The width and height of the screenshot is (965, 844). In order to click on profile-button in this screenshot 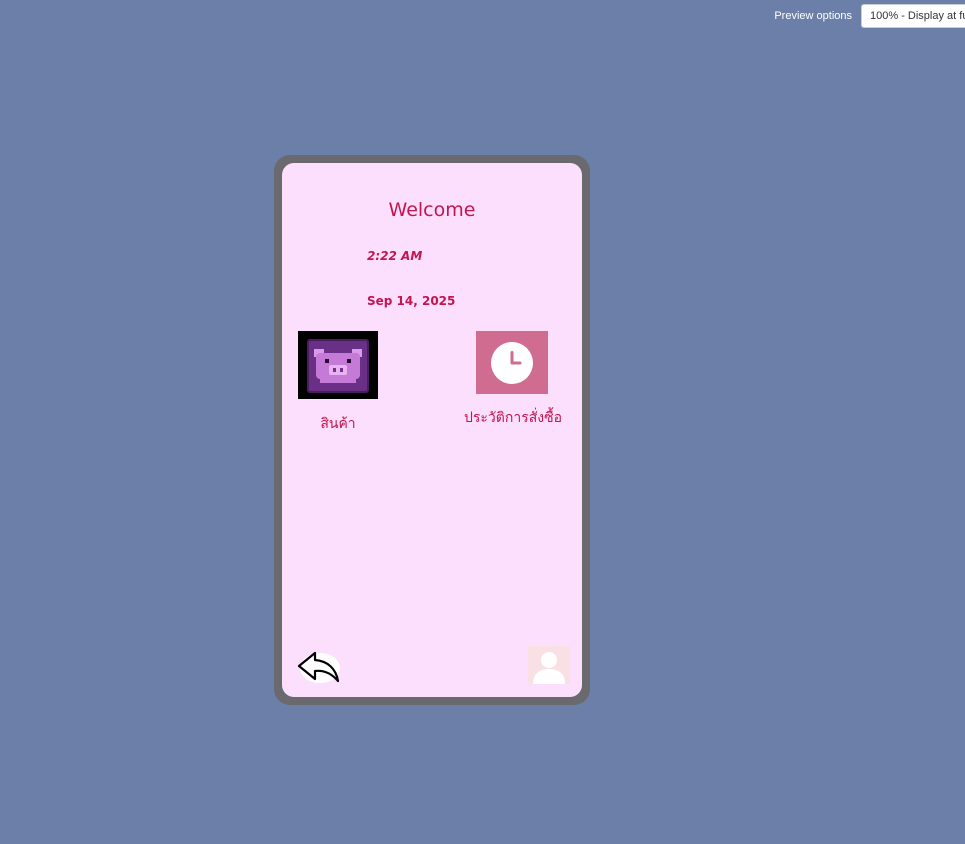, I will do `click(549, 665)`.